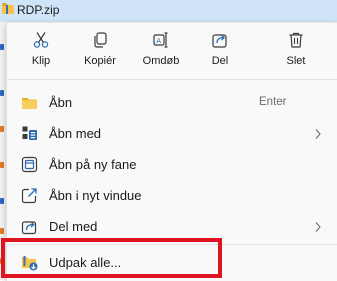 The image size is (337, 281). Describe the element at coordinates (41, 52) in the screenshot. I see `cut-button: Klip` at that location.